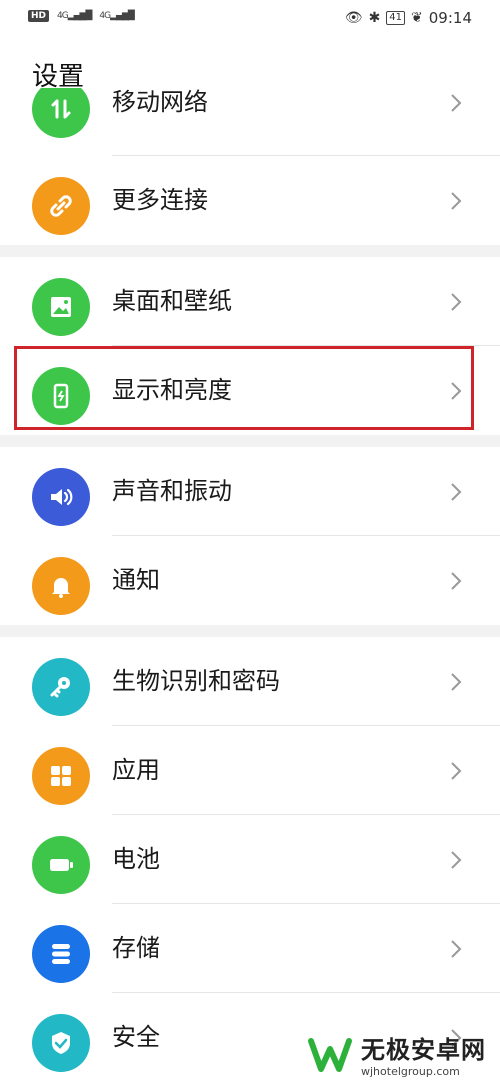 Image resolution: width=500 pixels, height=1084 pixels. I want to click on image-icon, so click(61, 307).